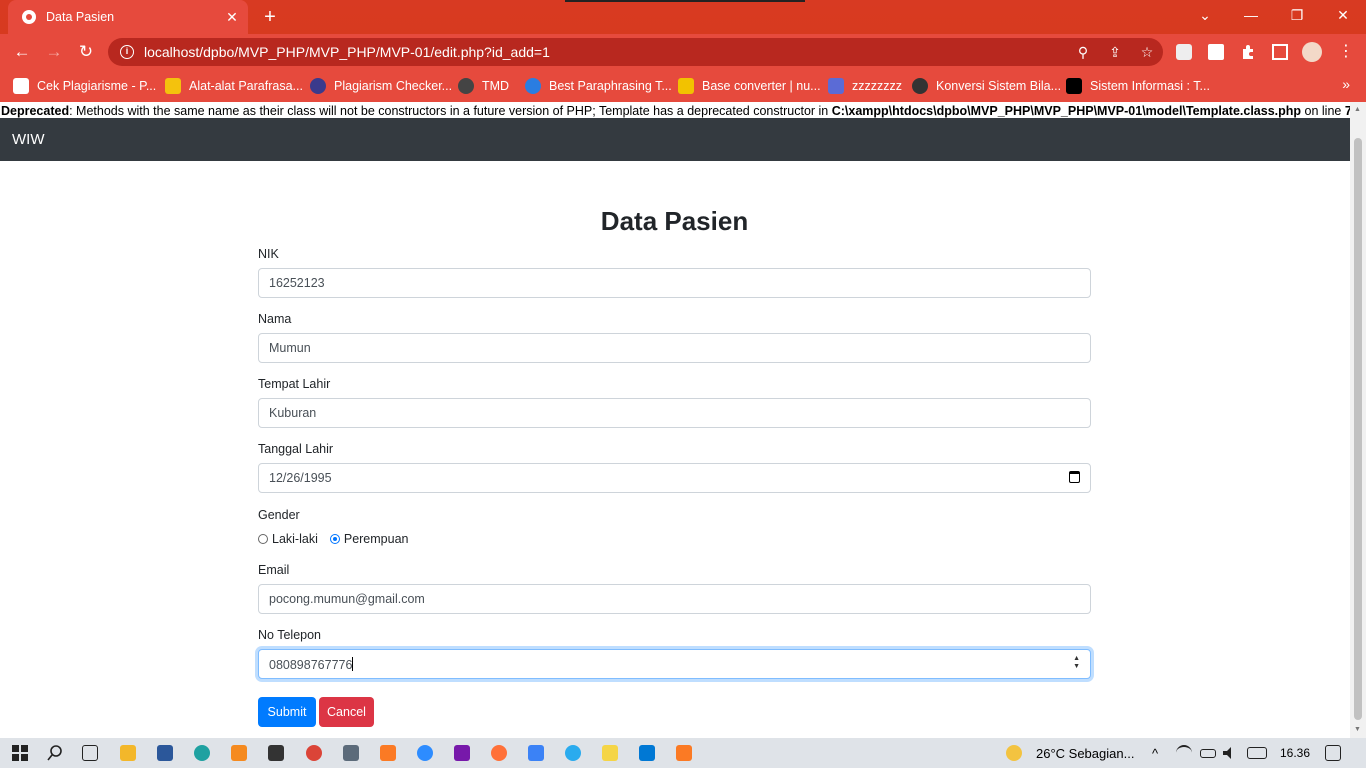 The height and width of the screenshot is (768, 1366). What do you see at coordinates (165, 753) in the screenshot?
I see `word-icon` at bounding box center [165, 753].